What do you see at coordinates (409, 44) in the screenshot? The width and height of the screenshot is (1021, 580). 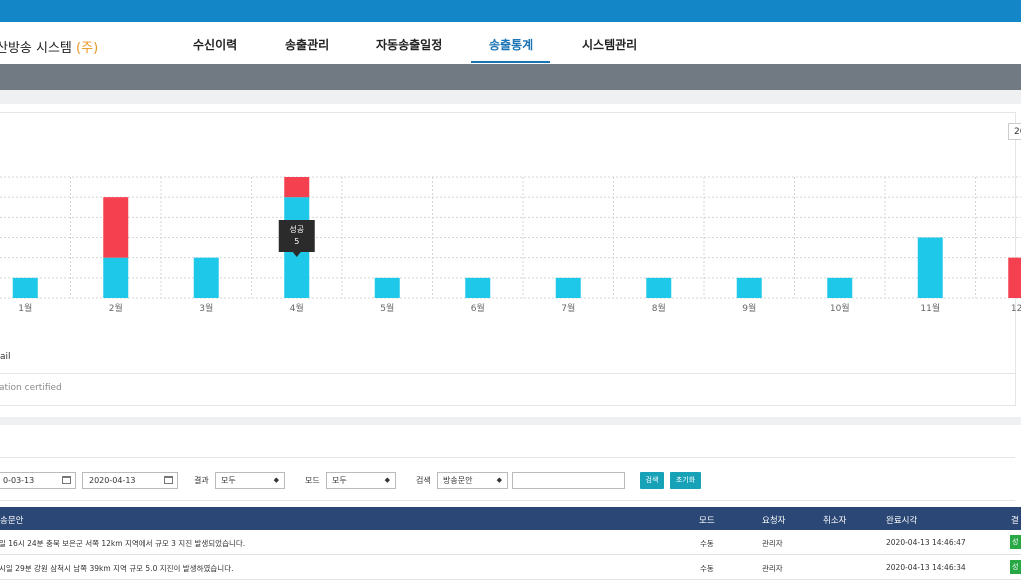 I see `tab-auto-schedule: 자동송출일정` at bounding box center [409, 44].